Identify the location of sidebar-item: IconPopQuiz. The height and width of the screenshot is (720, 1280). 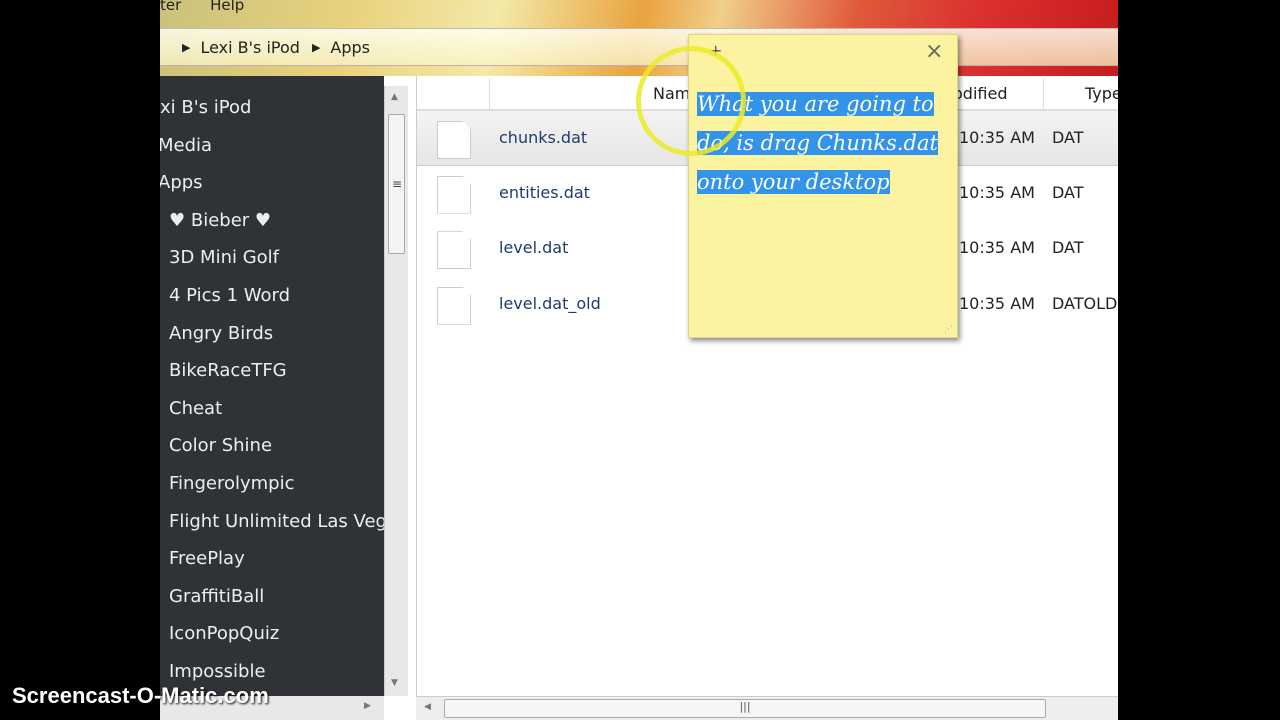
(224, 633).